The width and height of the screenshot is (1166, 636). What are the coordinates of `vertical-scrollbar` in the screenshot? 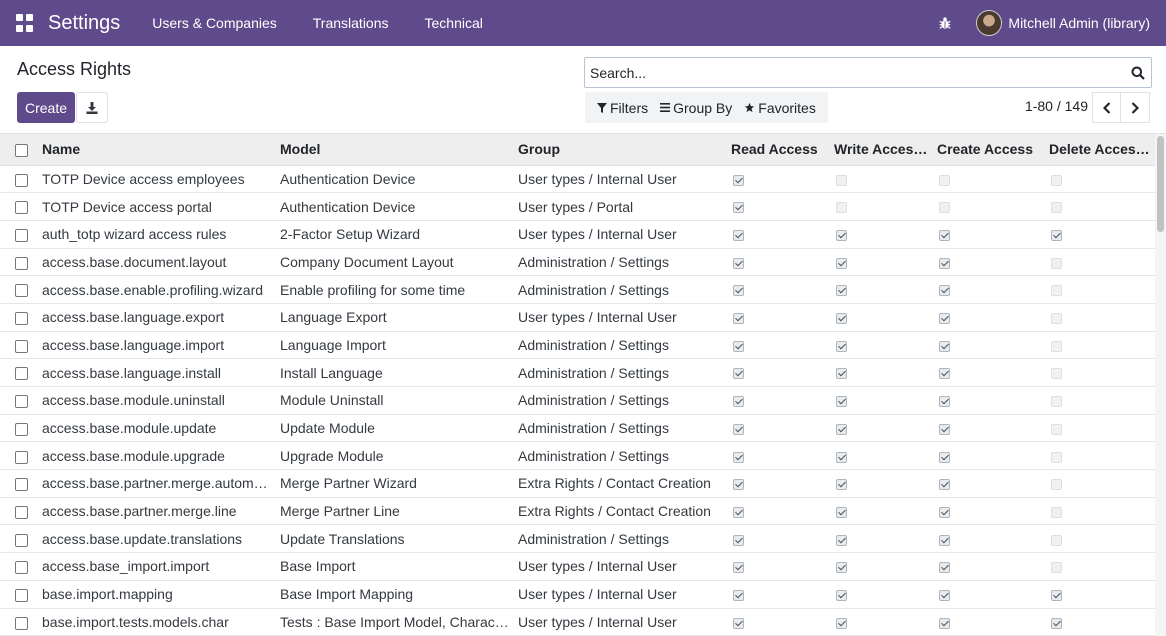 It's located at (1160, 385).